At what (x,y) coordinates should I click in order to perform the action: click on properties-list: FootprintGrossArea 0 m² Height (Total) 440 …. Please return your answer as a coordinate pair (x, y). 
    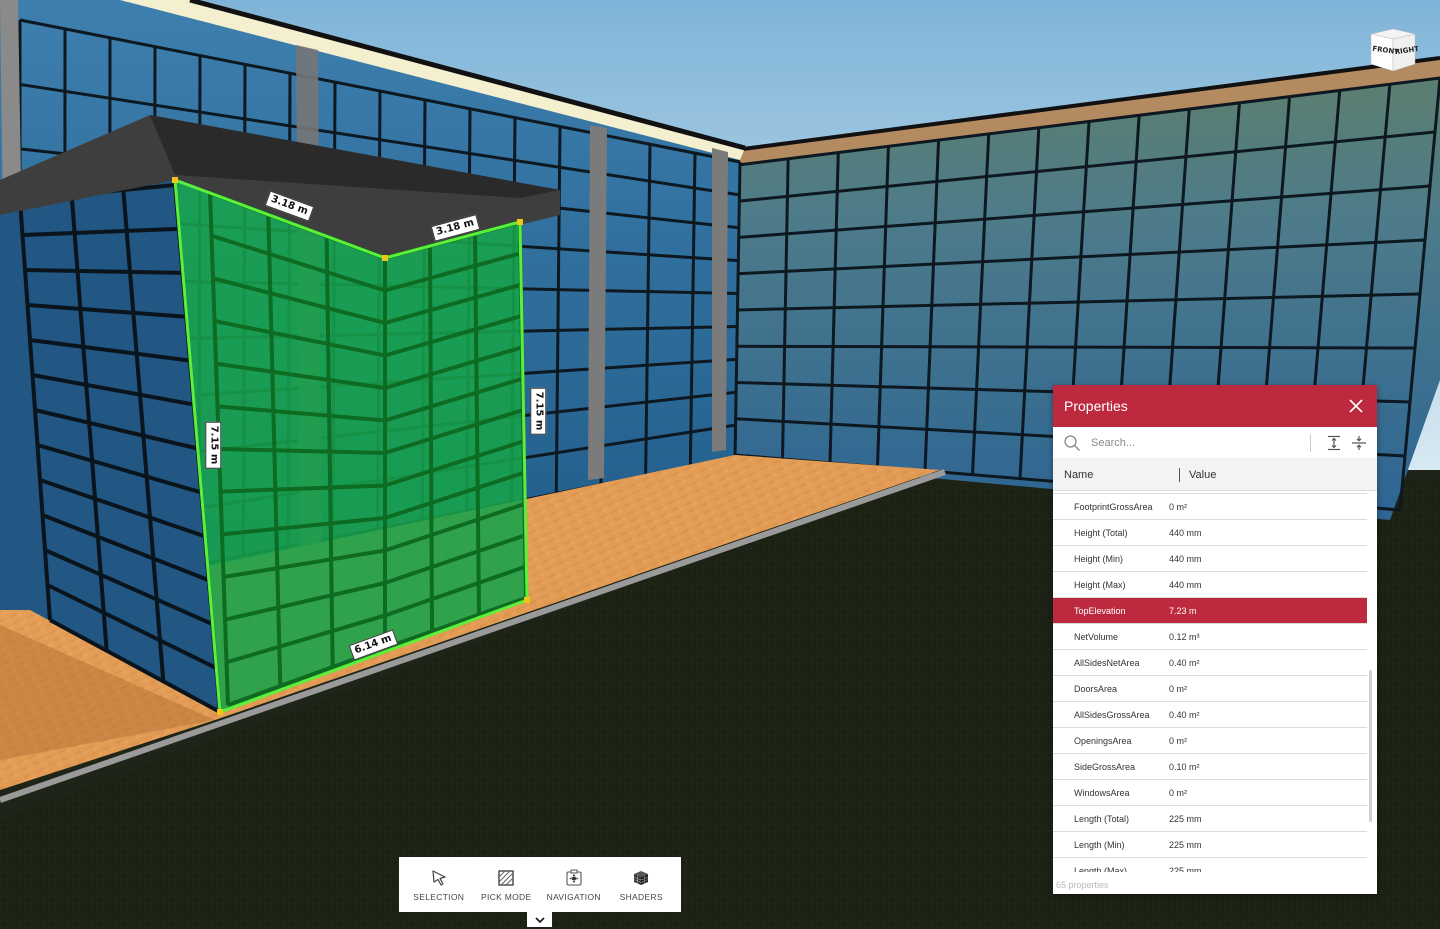
    Looking at the image, I should click on (1210, 682).